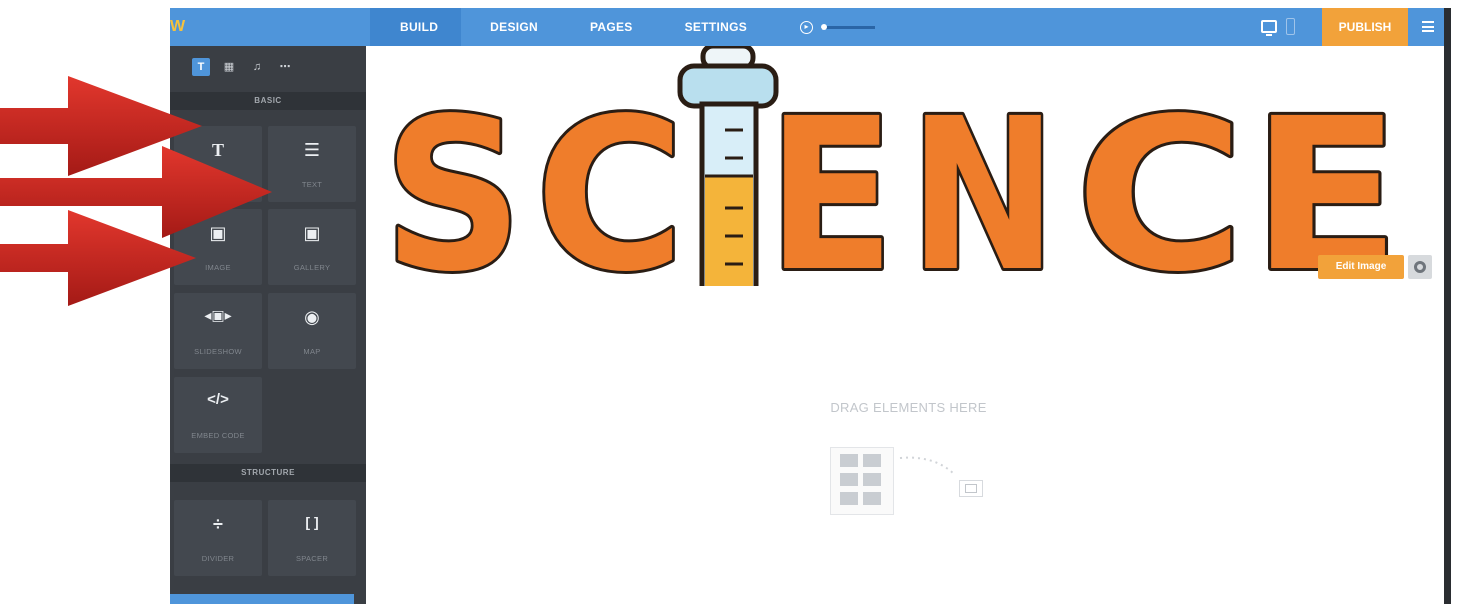 The height and width of the screenshot is (604, 1459). Describe the element at coordinates (312, 267) in the screenshot. I see `tile-label: GALLERY` at that location.